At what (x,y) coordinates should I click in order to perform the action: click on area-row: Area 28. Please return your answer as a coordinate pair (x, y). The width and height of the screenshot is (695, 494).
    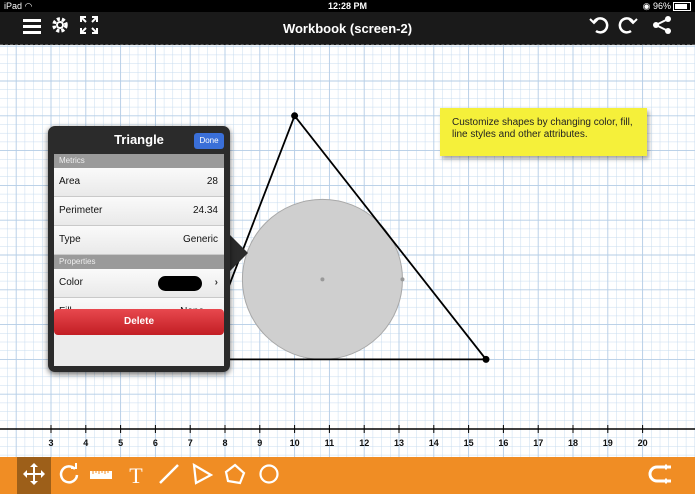
    Looking at the image, I should click on (139, 182).